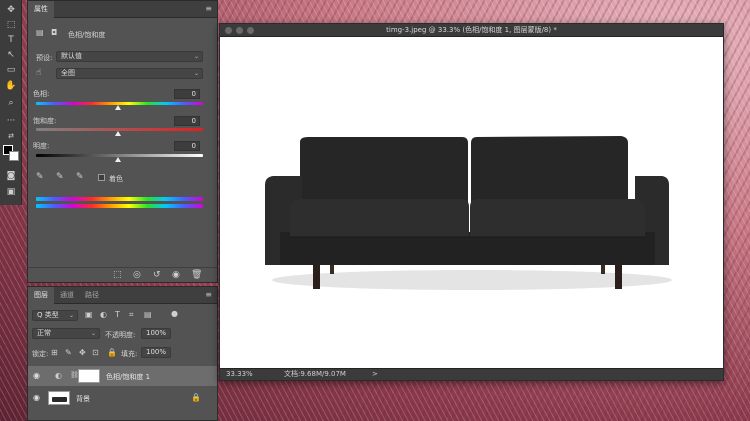 Image resolution: width=750 pixels, height=421 pixels. I want to click on document-titlebar: timg-3.jpeg @ 33.3% (色相/饱和度 1, 图层蒙版/8) *, so click(471, 30).